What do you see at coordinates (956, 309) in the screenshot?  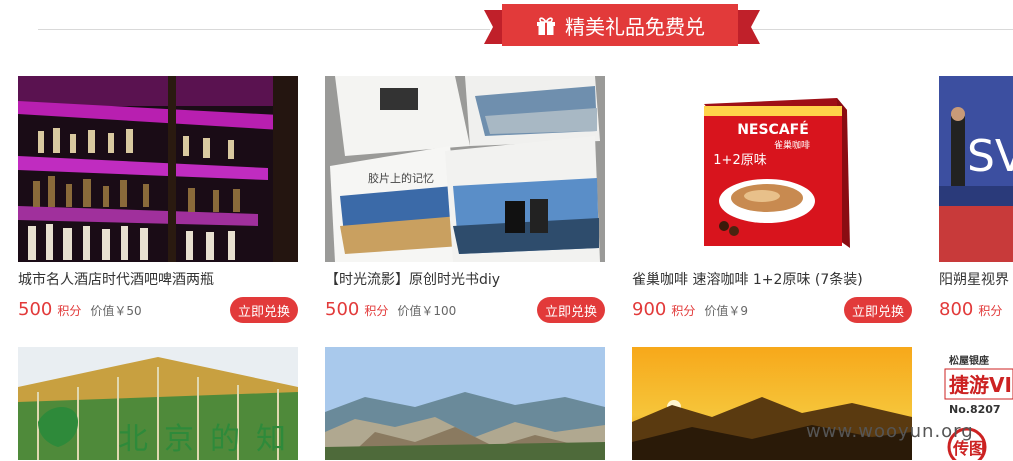 I see `points-value: 800` at bounding box center [956, 309].